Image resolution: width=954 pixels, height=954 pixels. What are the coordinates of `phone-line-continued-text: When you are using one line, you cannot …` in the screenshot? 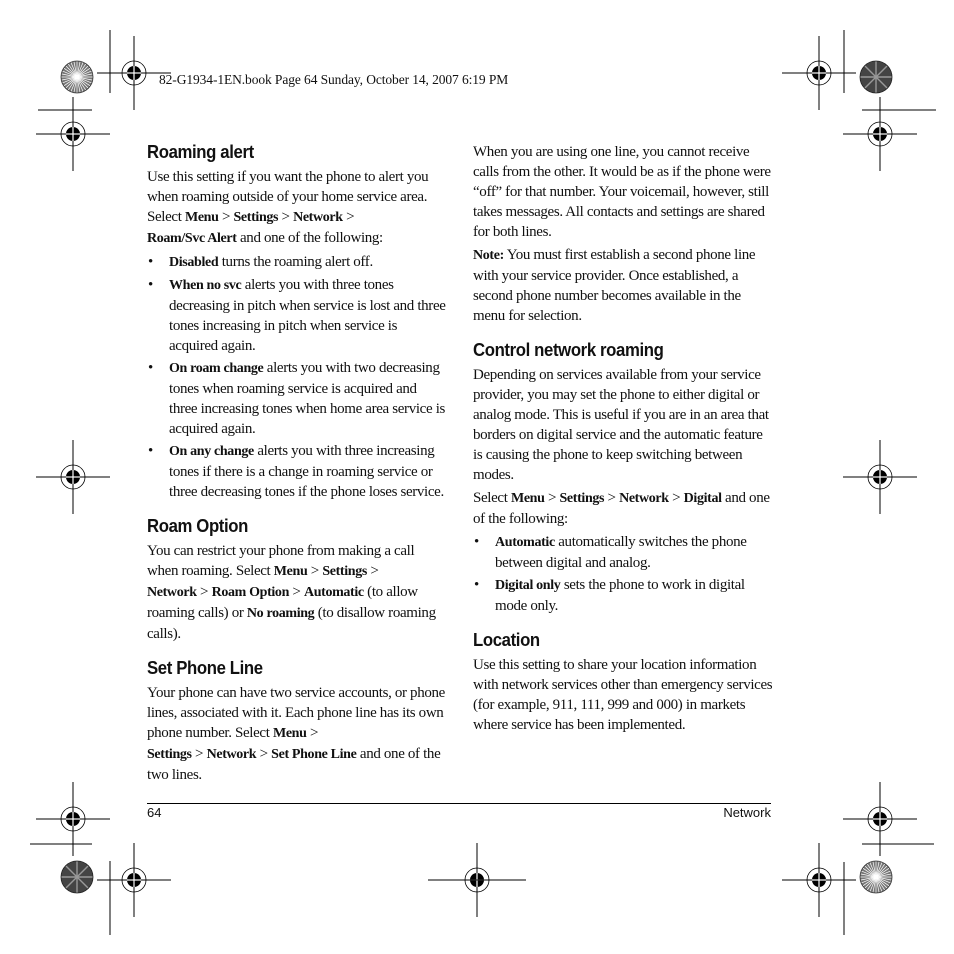 It's located at (622, 192).